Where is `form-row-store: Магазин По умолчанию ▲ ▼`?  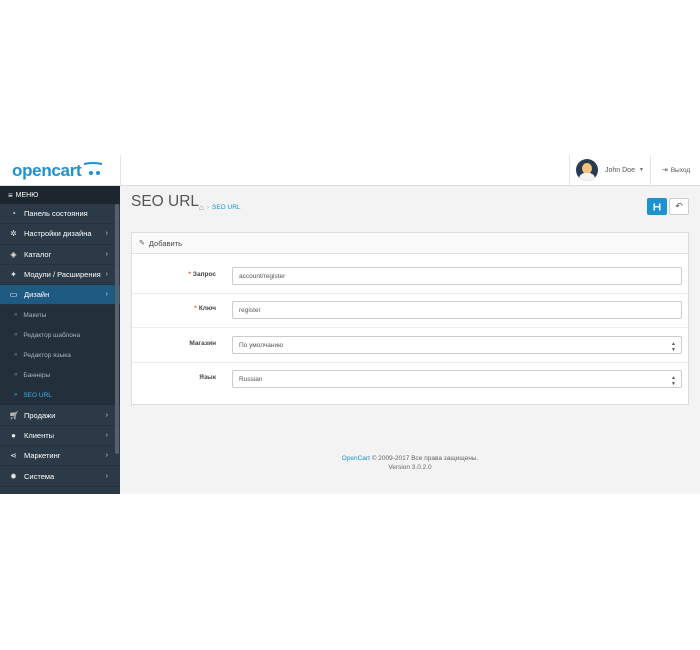 form-row-store: Магазин По умолчанию ▲ ▼ is located at coordinates (410, 346).